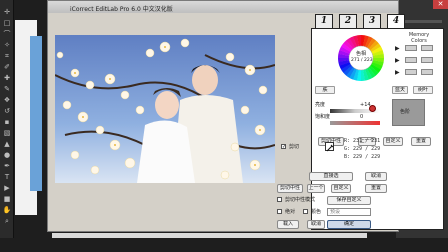 Image resolution: width=448 pixels, height=252 pixels. What do you see at coordinates (362, 141) in the screenshot?
I see `rgb-readout-r: R: 231 / 231` at bounding box center [362, 141].